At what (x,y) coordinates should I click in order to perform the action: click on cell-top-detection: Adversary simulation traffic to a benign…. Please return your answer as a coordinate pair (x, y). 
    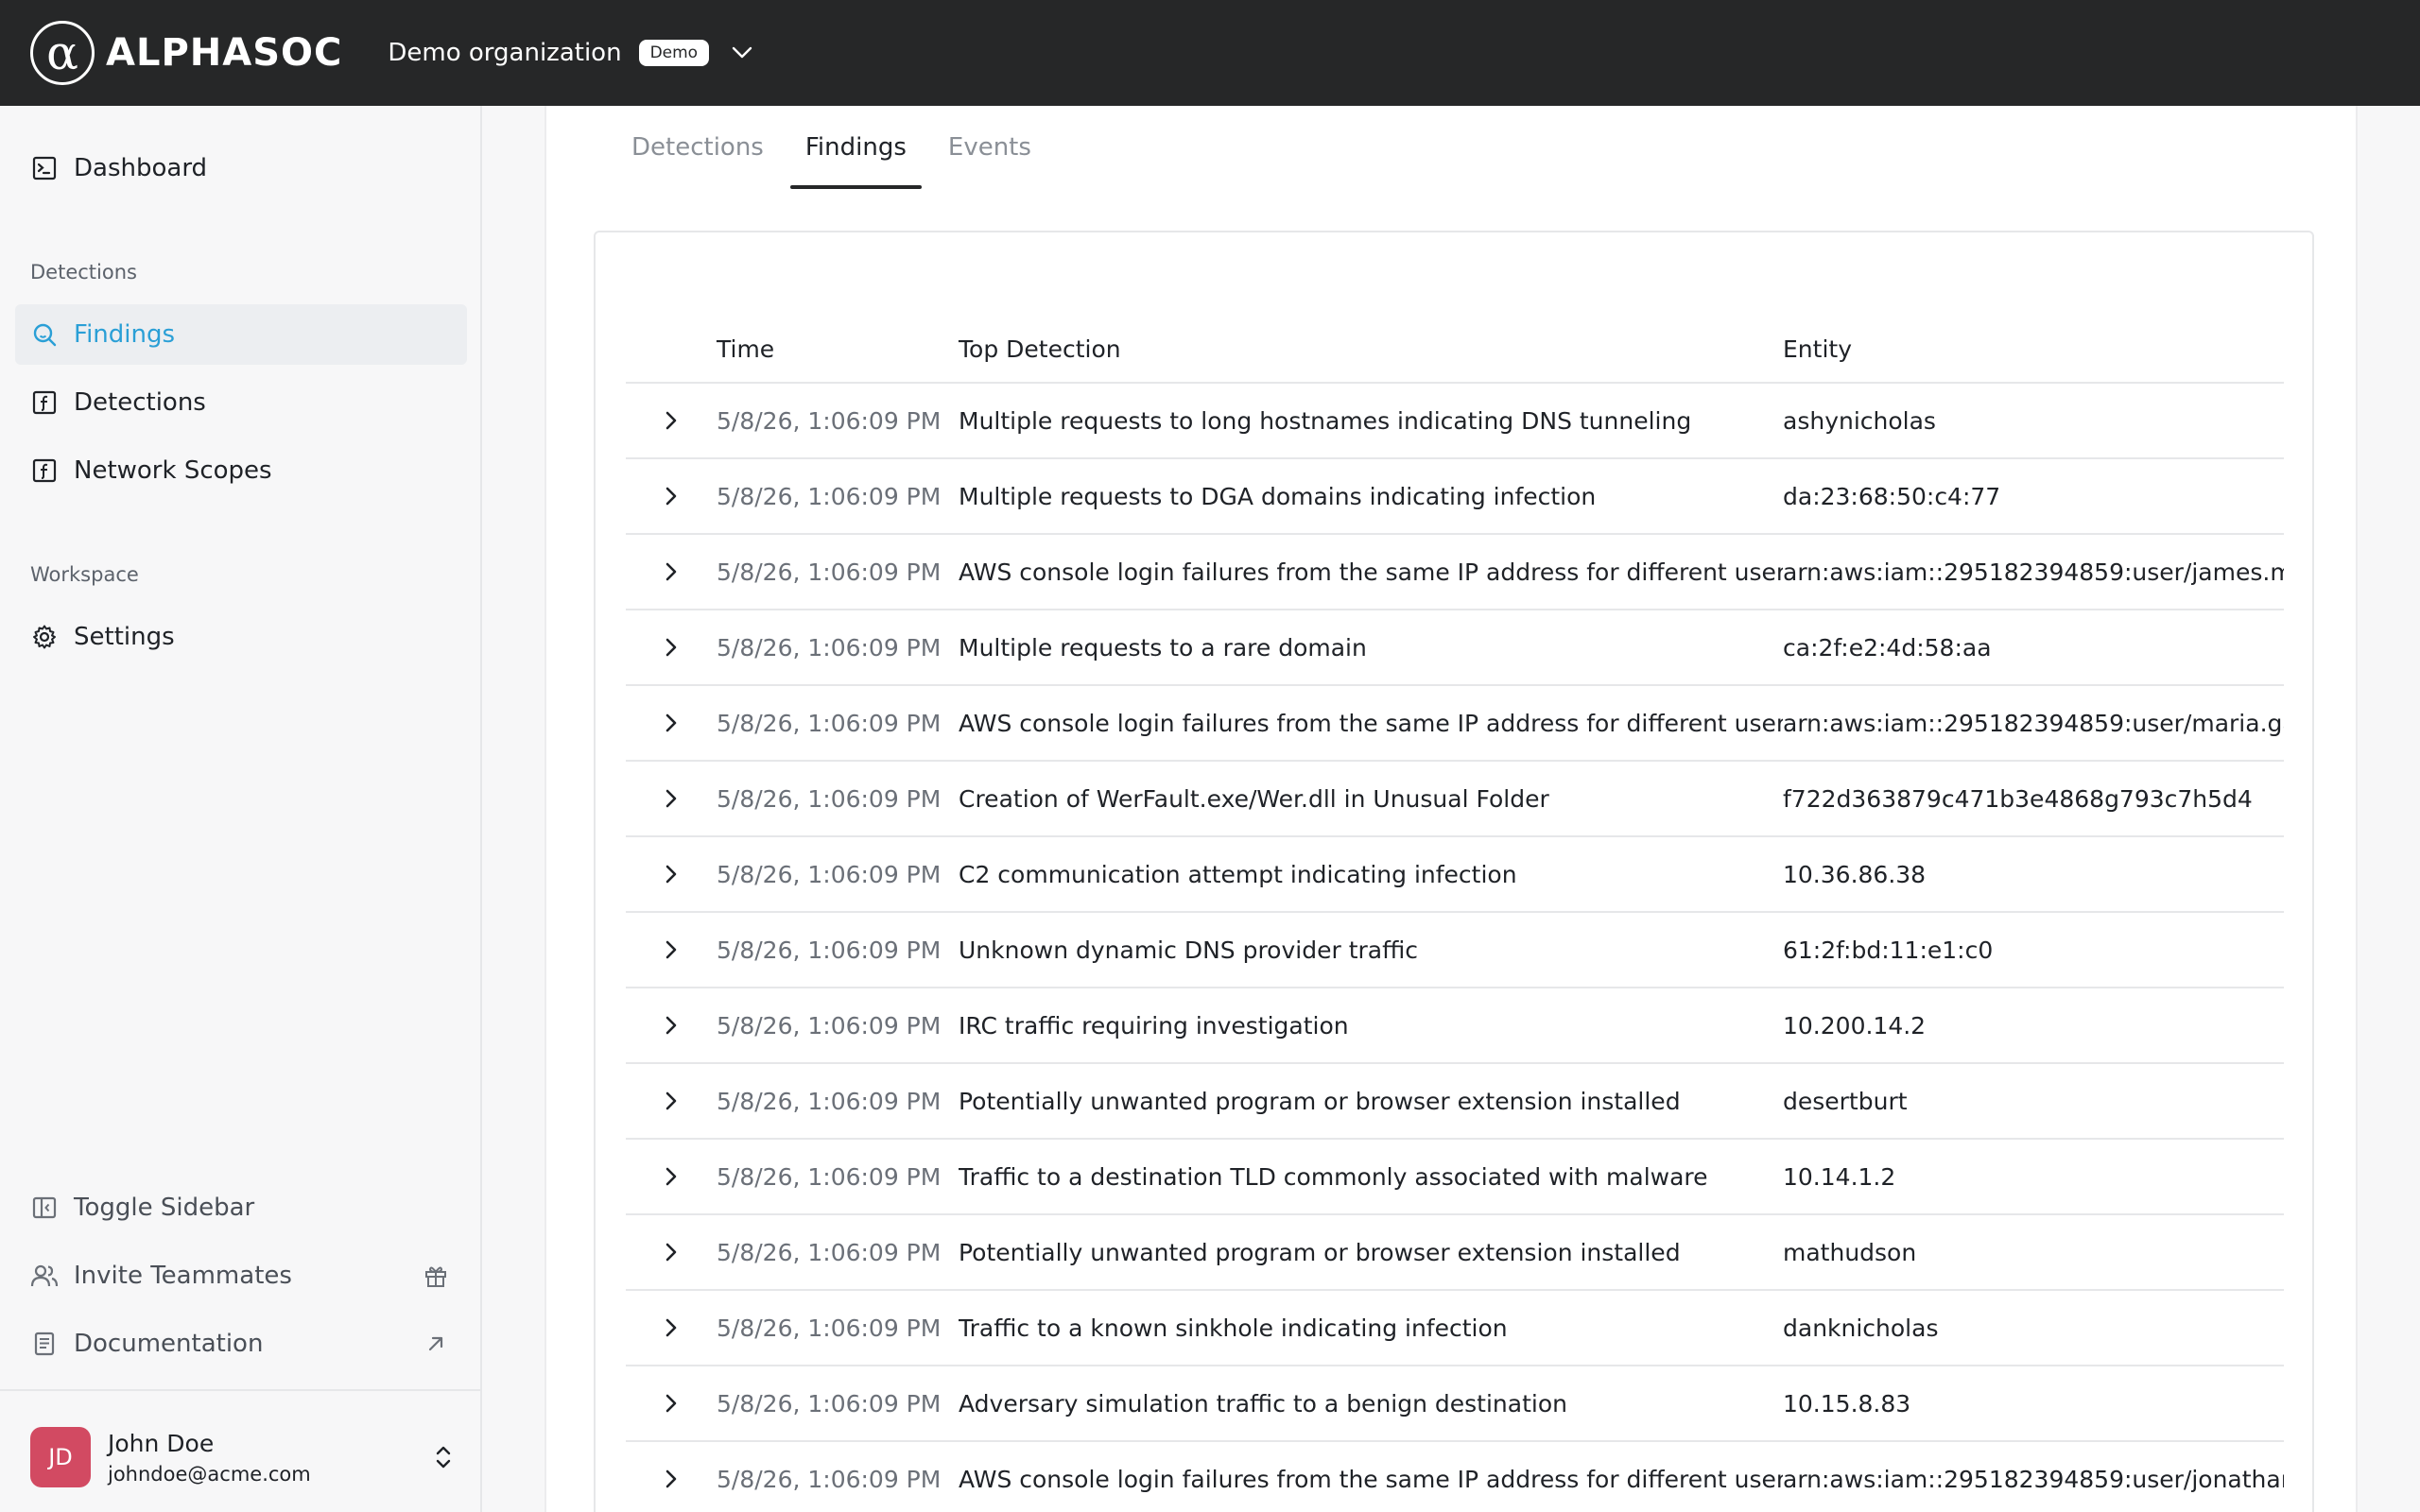
    Looking at the image, I should click on (1263, 1403).